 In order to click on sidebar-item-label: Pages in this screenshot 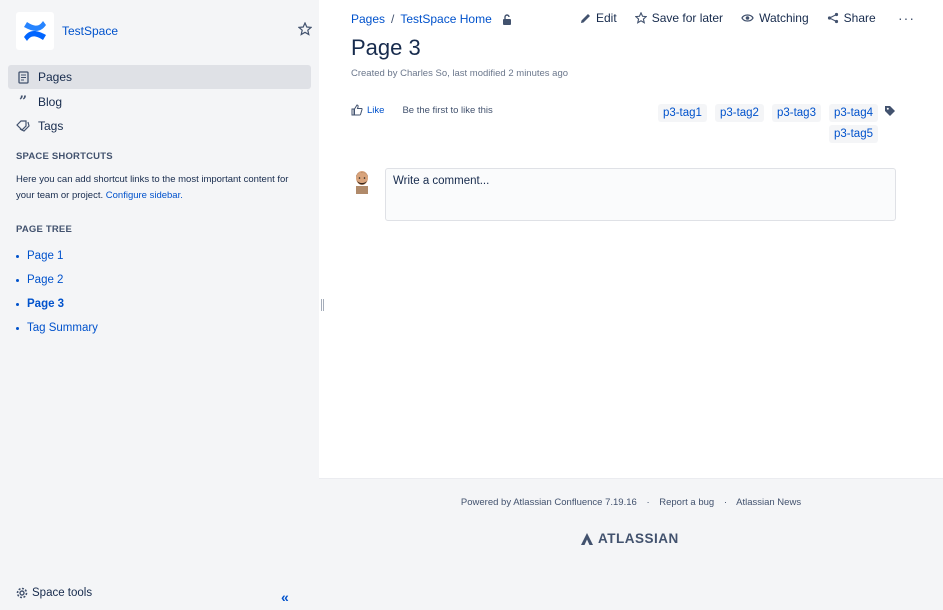, I will do `click(55, 77)`.